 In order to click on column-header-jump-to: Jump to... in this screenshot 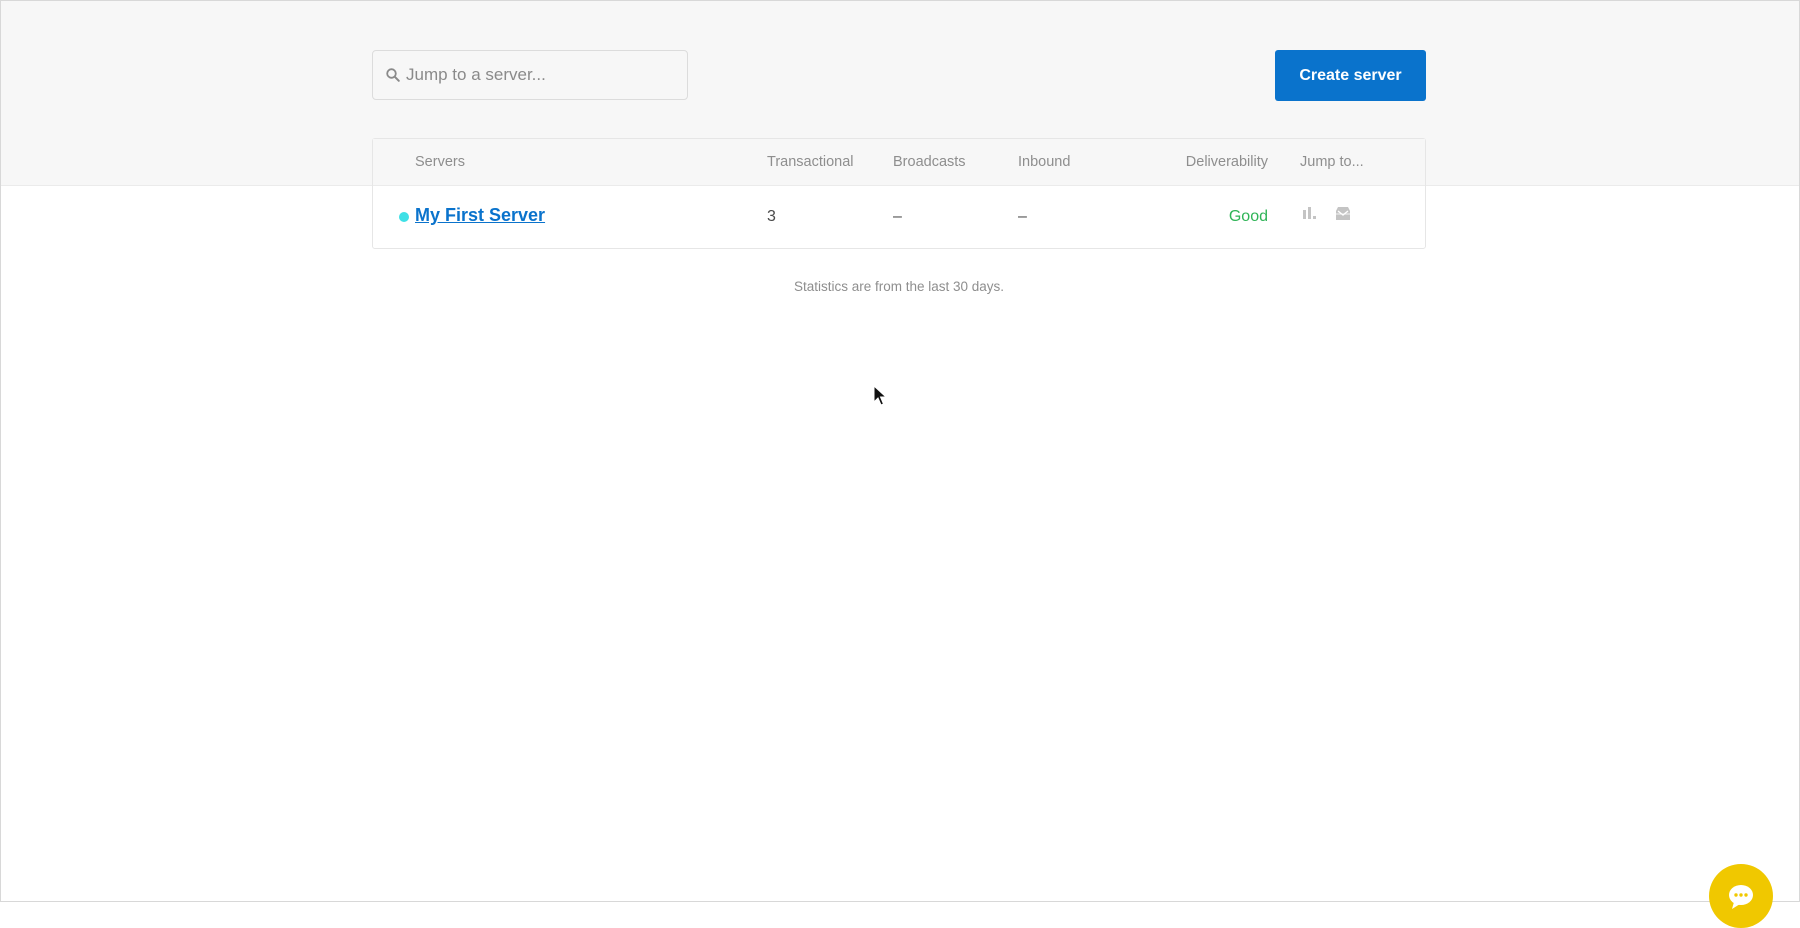, I will do `click(1332, 162)`.